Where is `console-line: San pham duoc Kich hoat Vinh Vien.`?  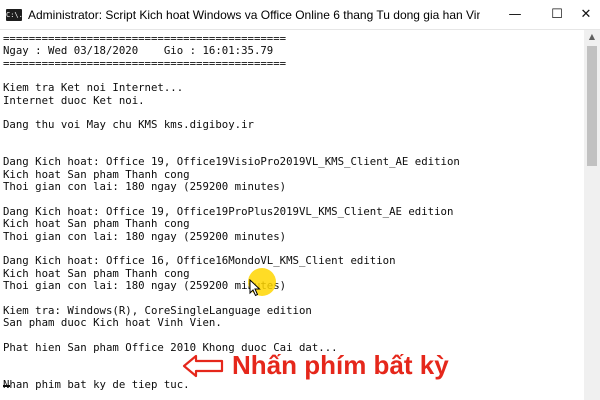
console-line: San pham duoc Kich hoat Vinh Vien. is located at coordinates (112, 322).